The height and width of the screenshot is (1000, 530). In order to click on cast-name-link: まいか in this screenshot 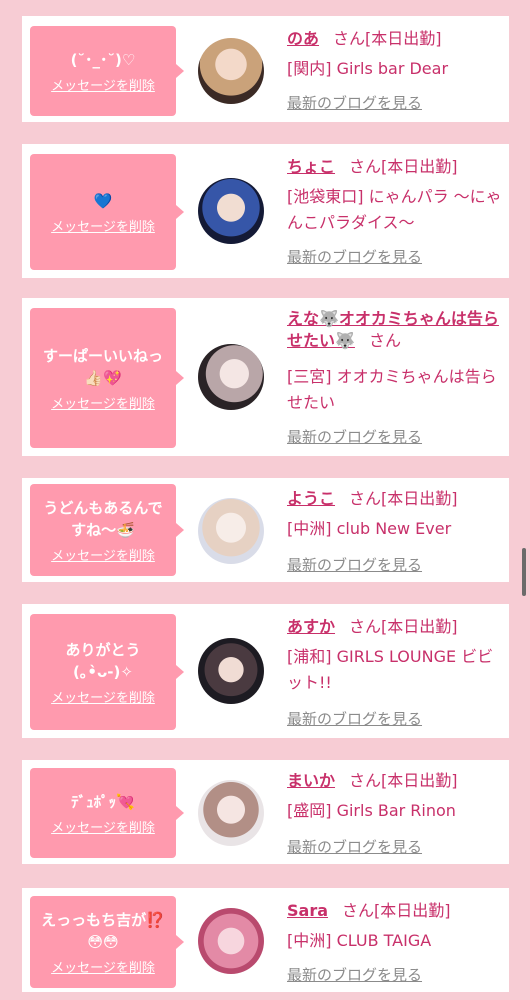, I will do `click(311, 780)`.